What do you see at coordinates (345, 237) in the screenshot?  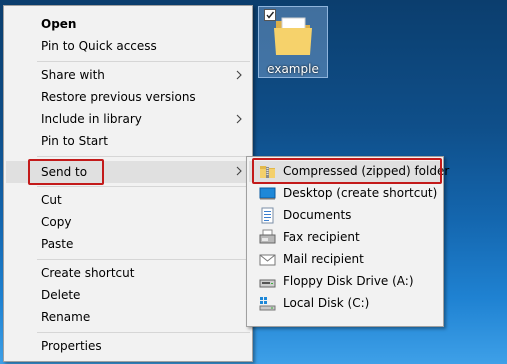 I see `submenu-item-fax-recipient: Fax recipient` at bounding box center [345, 237].